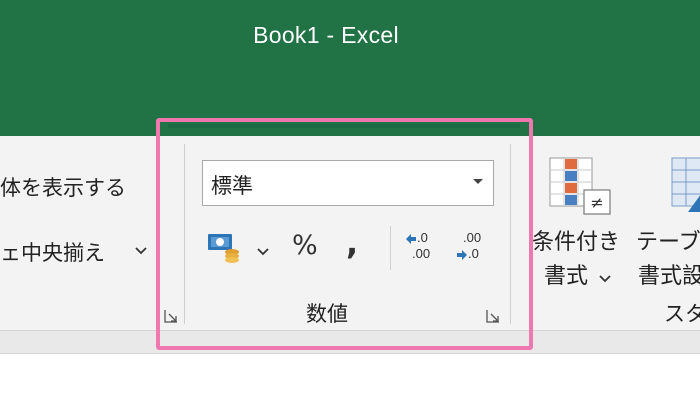 Image resolution: width=700 pixels, height=394 pixels. I want to click on show-all-button: 体を表示する, so click(63, 187).